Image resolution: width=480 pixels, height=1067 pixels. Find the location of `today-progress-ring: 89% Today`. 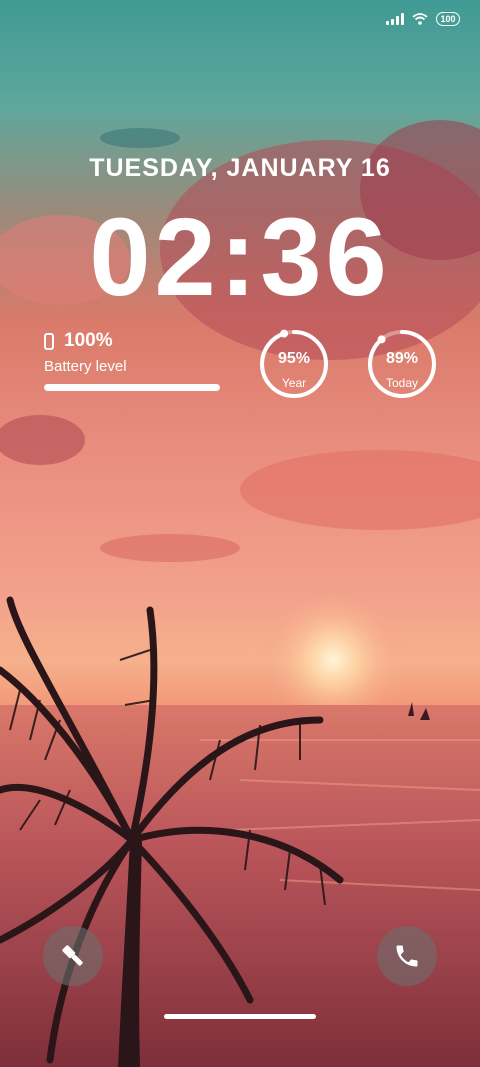

today-progress-ring: 89% Today is located at coordinates (402, 364).